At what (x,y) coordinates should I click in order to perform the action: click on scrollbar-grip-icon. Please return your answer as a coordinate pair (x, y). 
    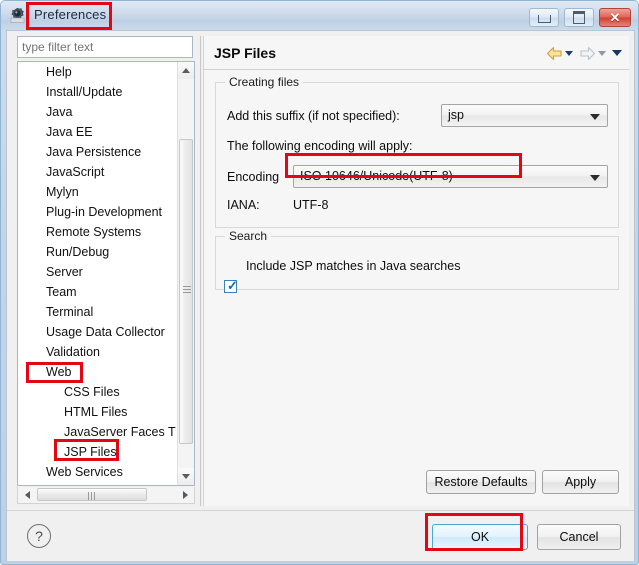
    Looking at the image, I should click on (187, 290).